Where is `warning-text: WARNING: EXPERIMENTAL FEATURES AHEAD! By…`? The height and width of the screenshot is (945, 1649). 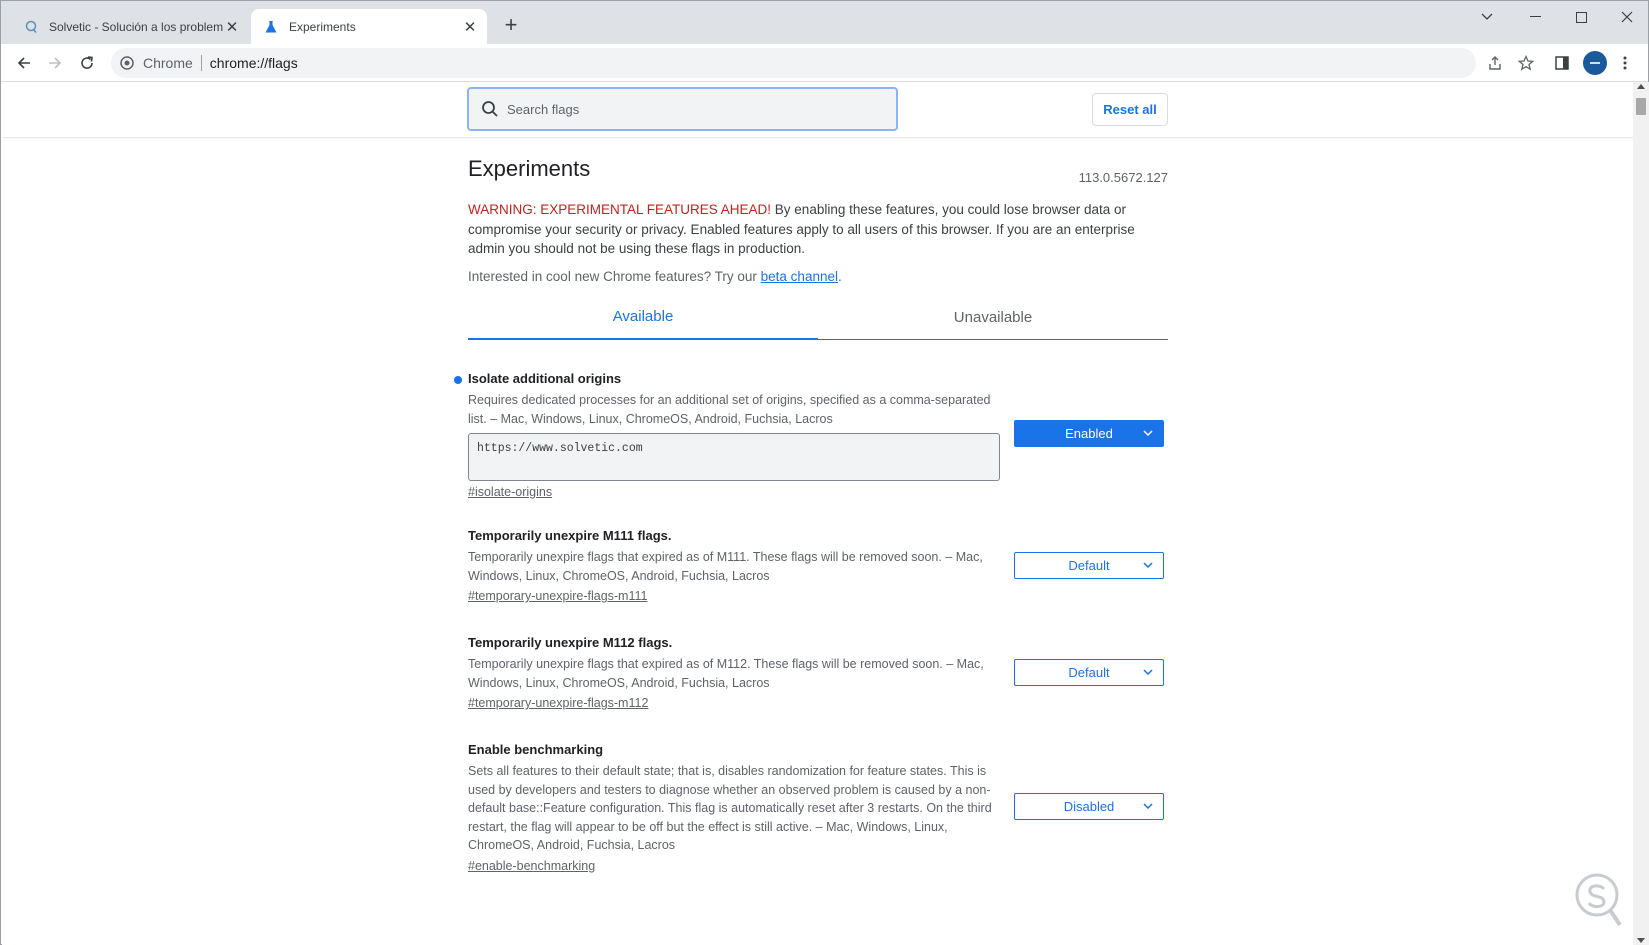 warning-text: WARNING: EXPERIMENTAL FEATURES AHEAD! By… is located at coordinates (818, 229).